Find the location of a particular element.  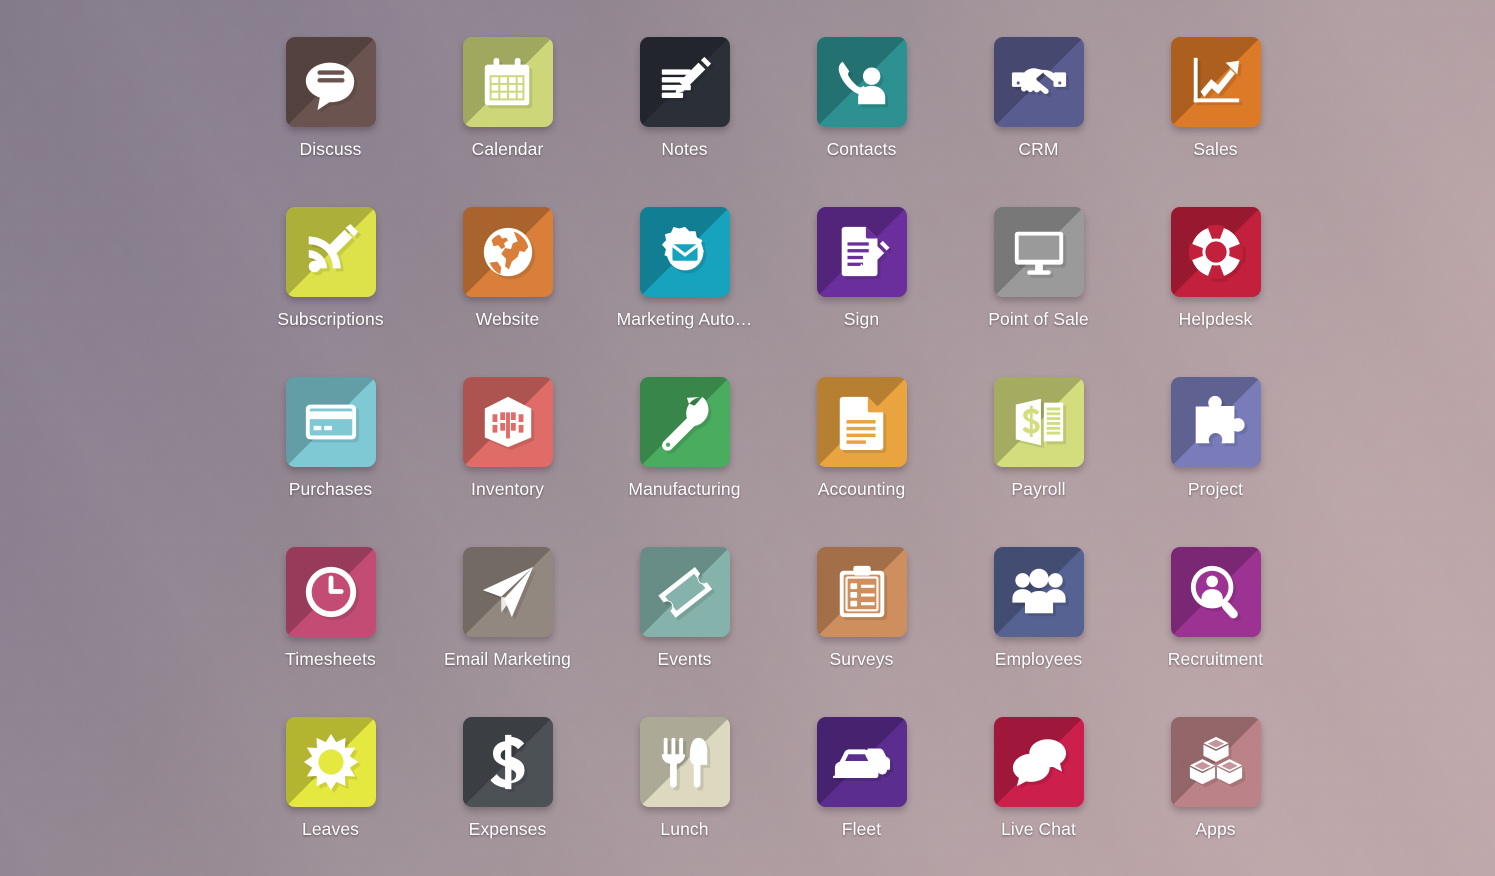

paper-plane-icon-tile is located at coordinates (507, 592).